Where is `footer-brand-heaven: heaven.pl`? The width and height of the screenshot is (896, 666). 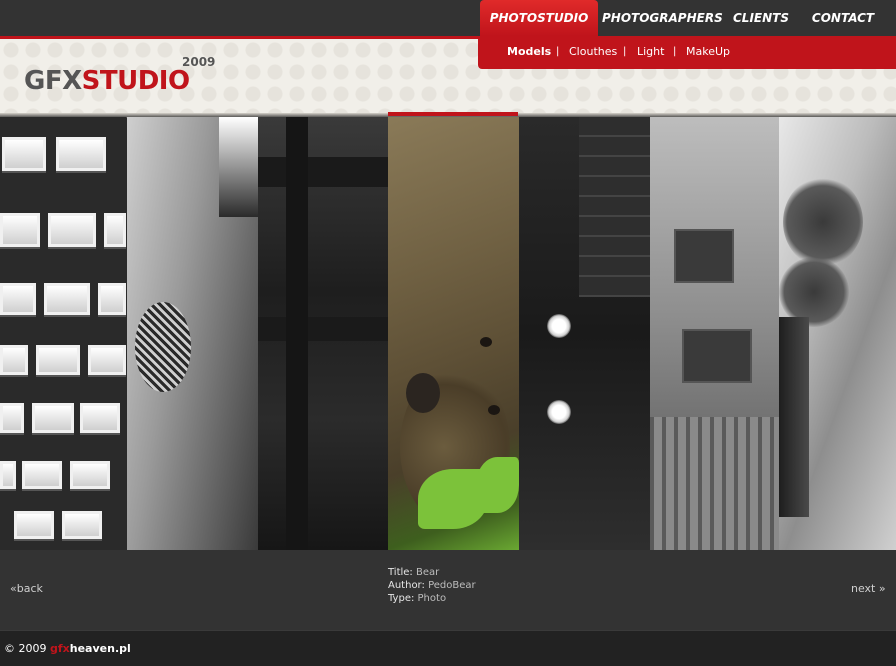
footer-brand-heaven: heaven.pl is located at coordinates (100, 648).